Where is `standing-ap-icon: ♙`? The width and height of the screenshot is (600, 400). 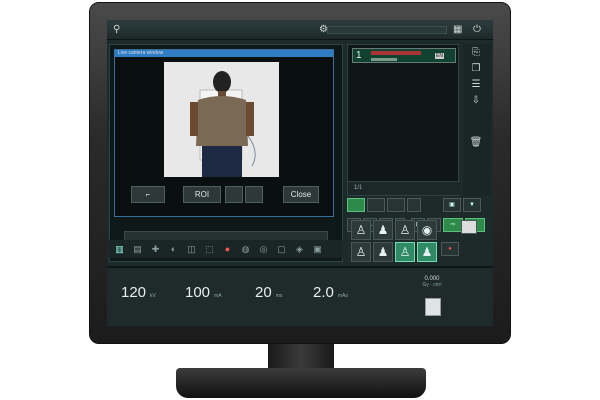 standing-ap-icon: ♙ is located at coordinates (405, 230).